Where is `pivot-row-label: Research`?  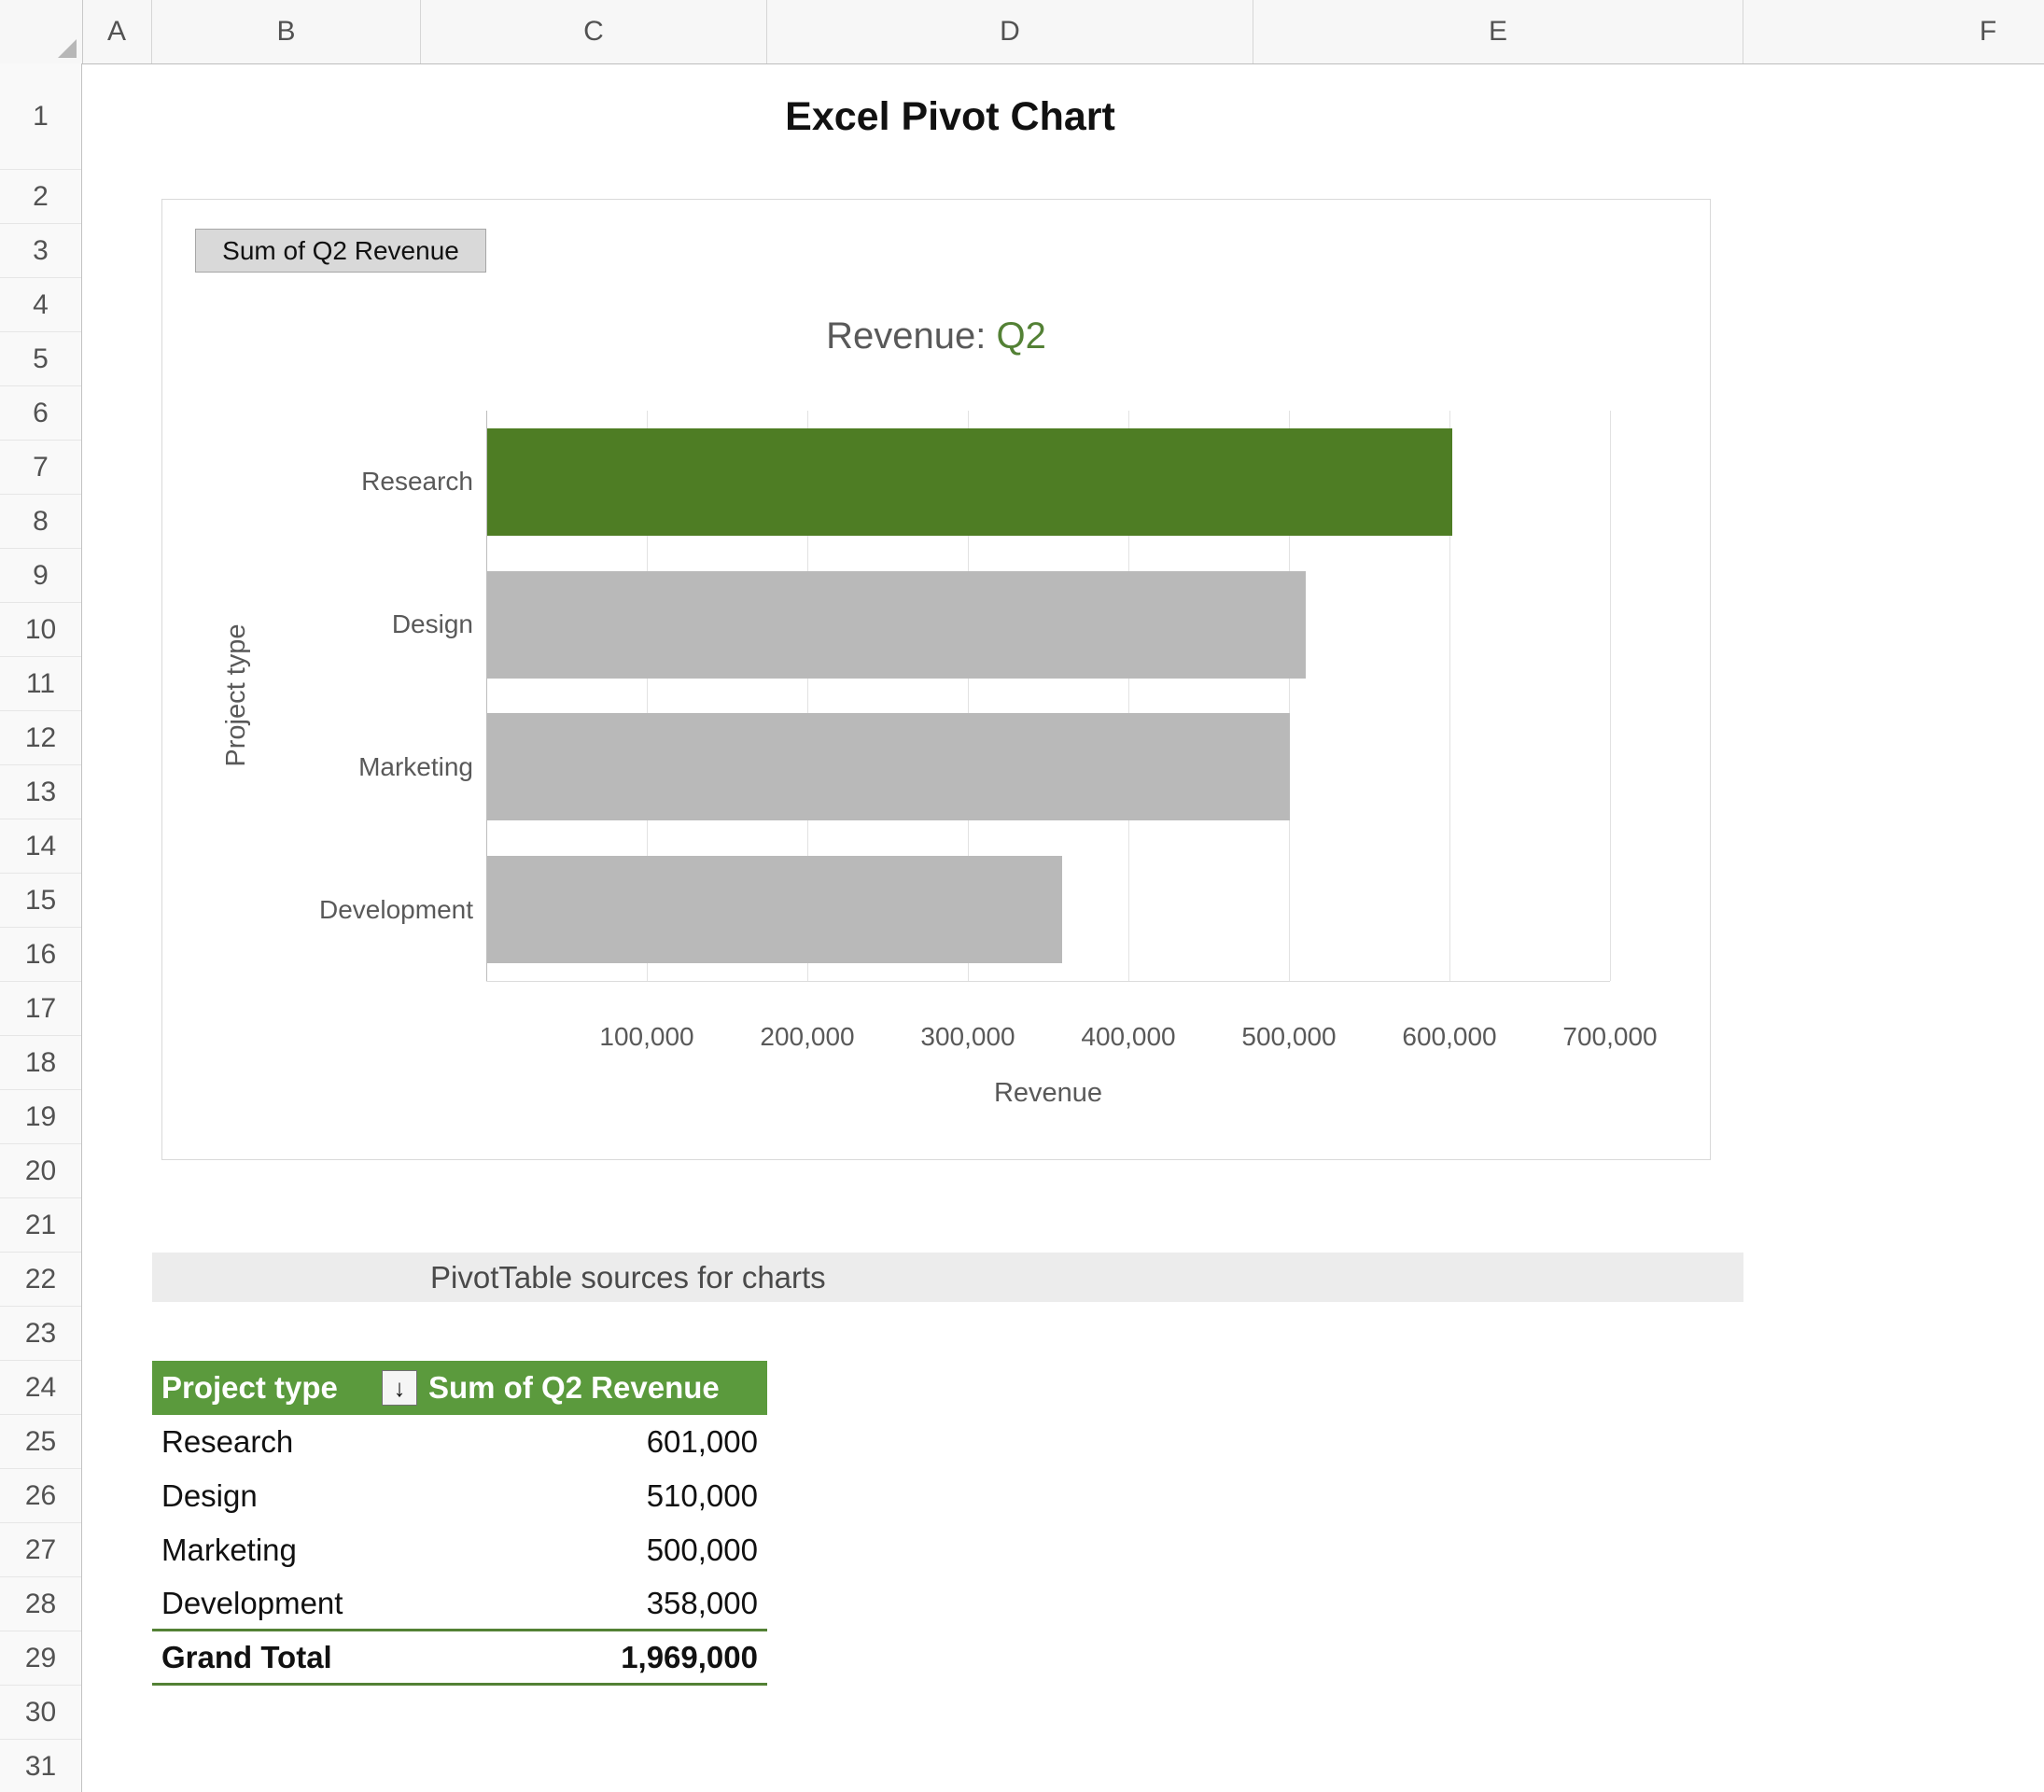 pivot-row-label: Research is located at coordinates (286, 1442).